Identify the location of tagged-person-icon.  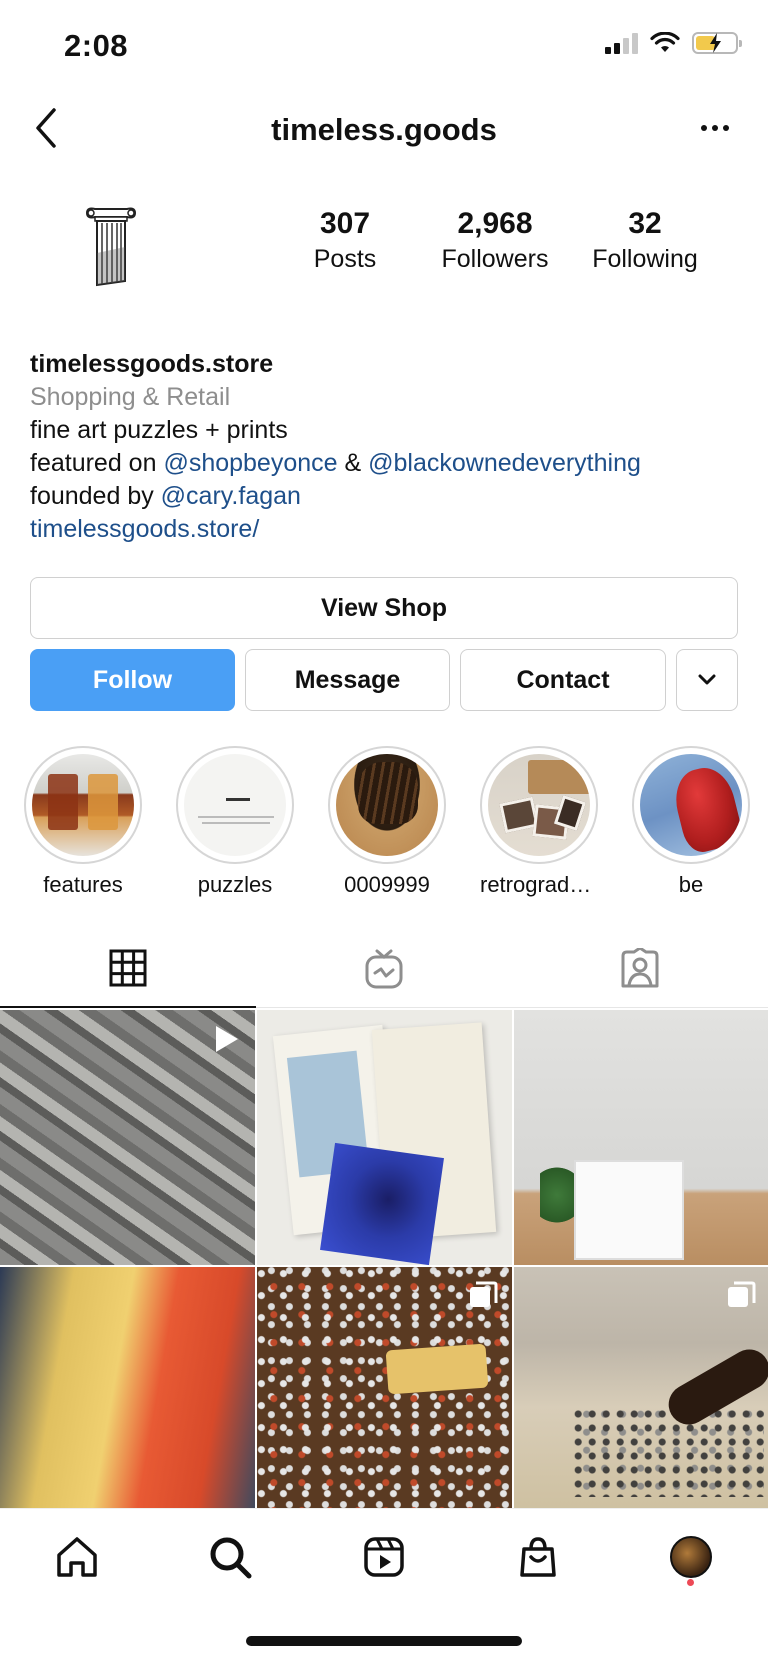
(640, 967).